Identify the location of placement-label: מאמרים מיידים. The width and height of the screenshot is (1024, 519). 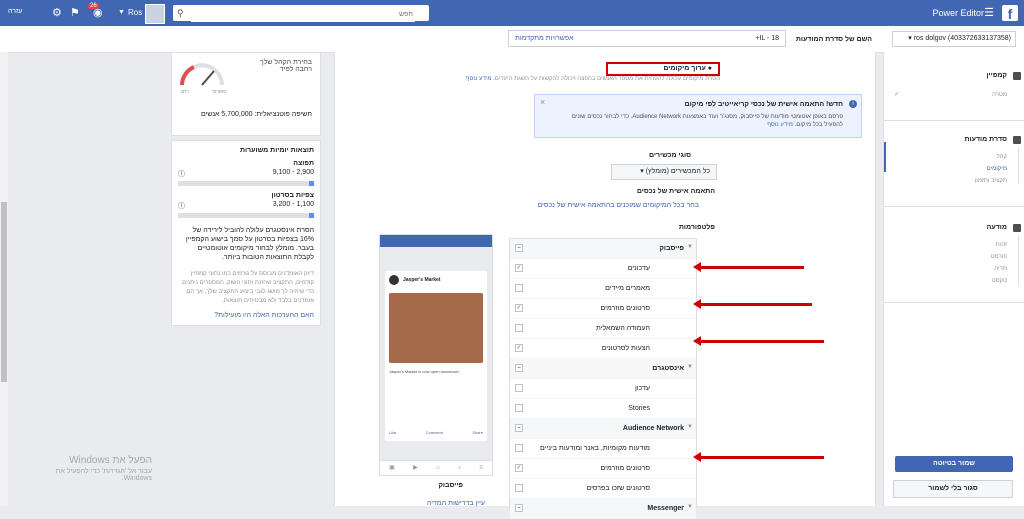
(627, 288).